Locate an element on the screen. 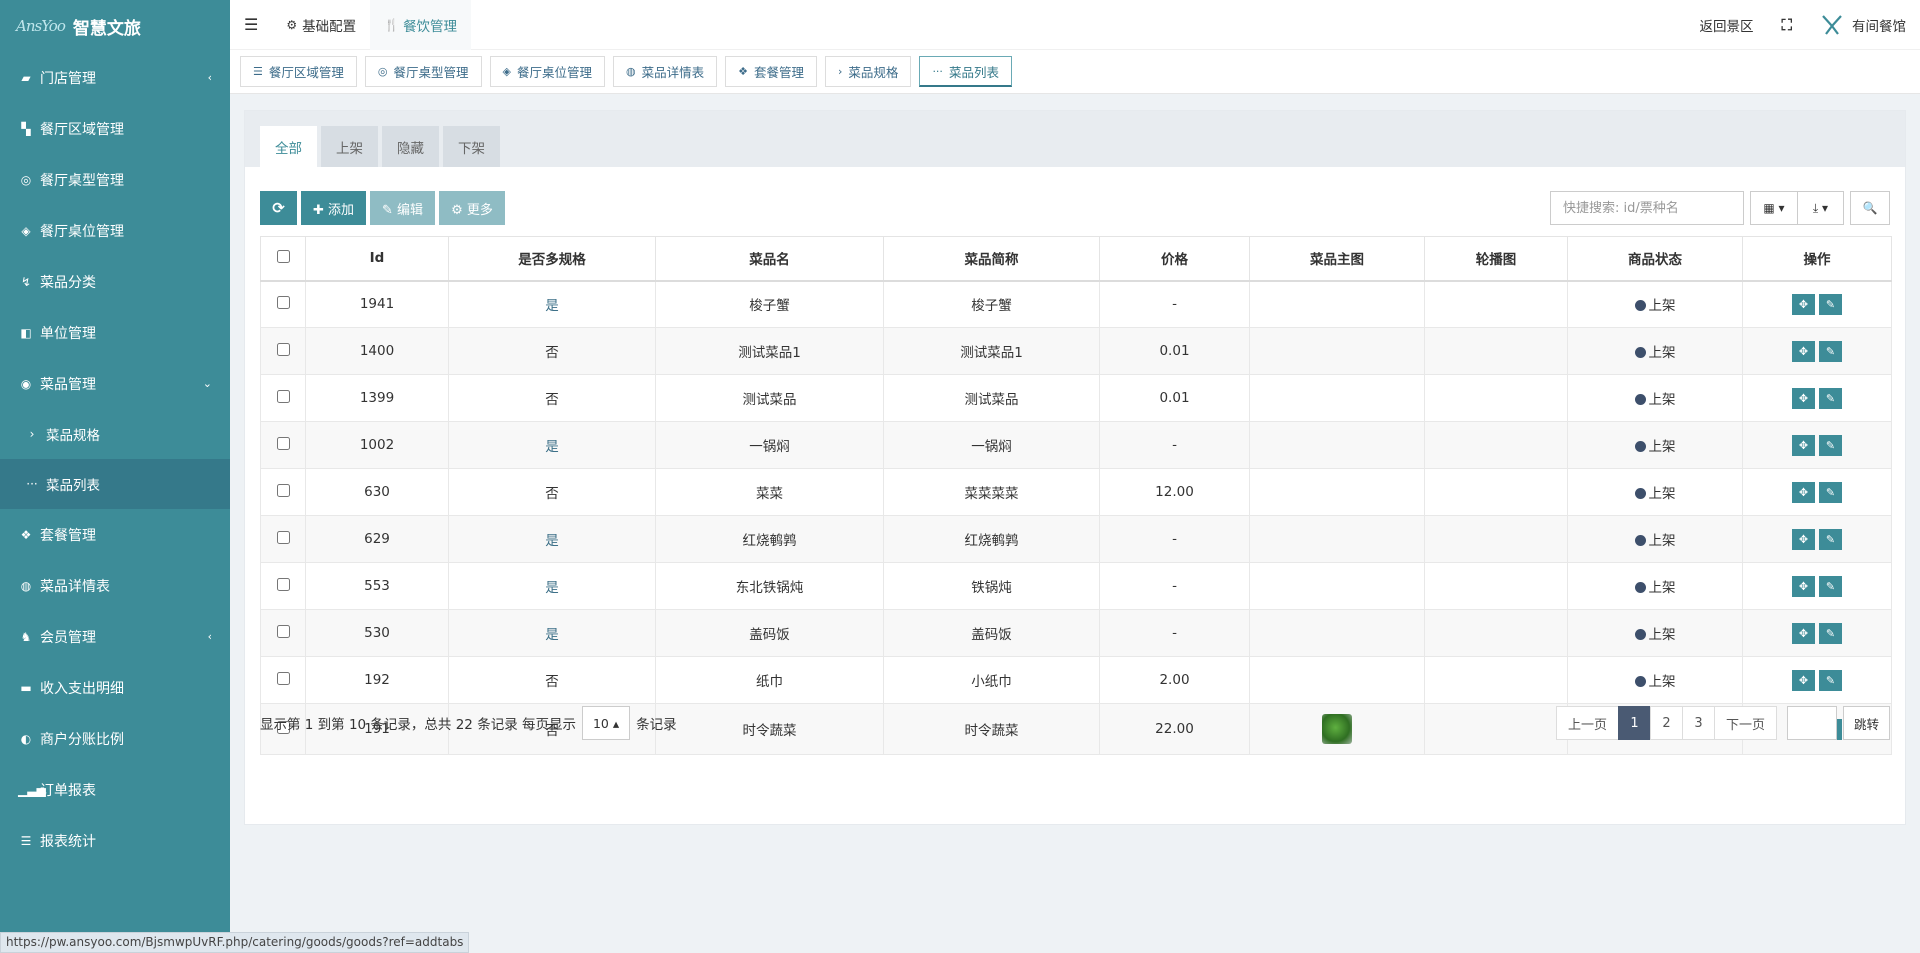 The width and height of the screenshot is (1920, 953). filter-tab: 下架 is located at coordinates (471, 146).